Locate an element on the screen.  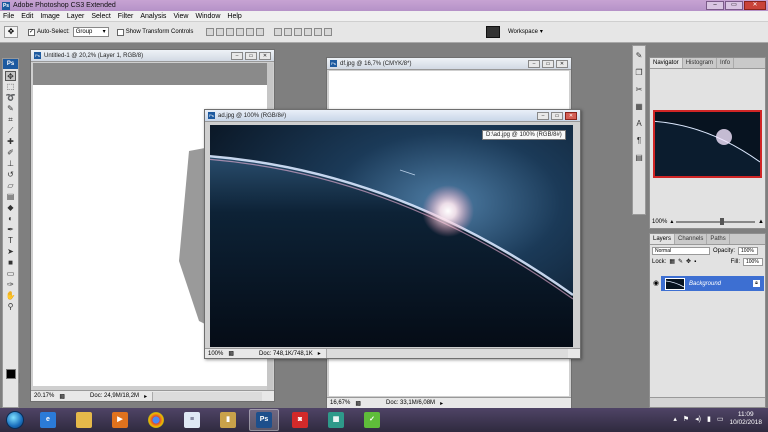
menu-view: View is located at coordinates (180, 16).